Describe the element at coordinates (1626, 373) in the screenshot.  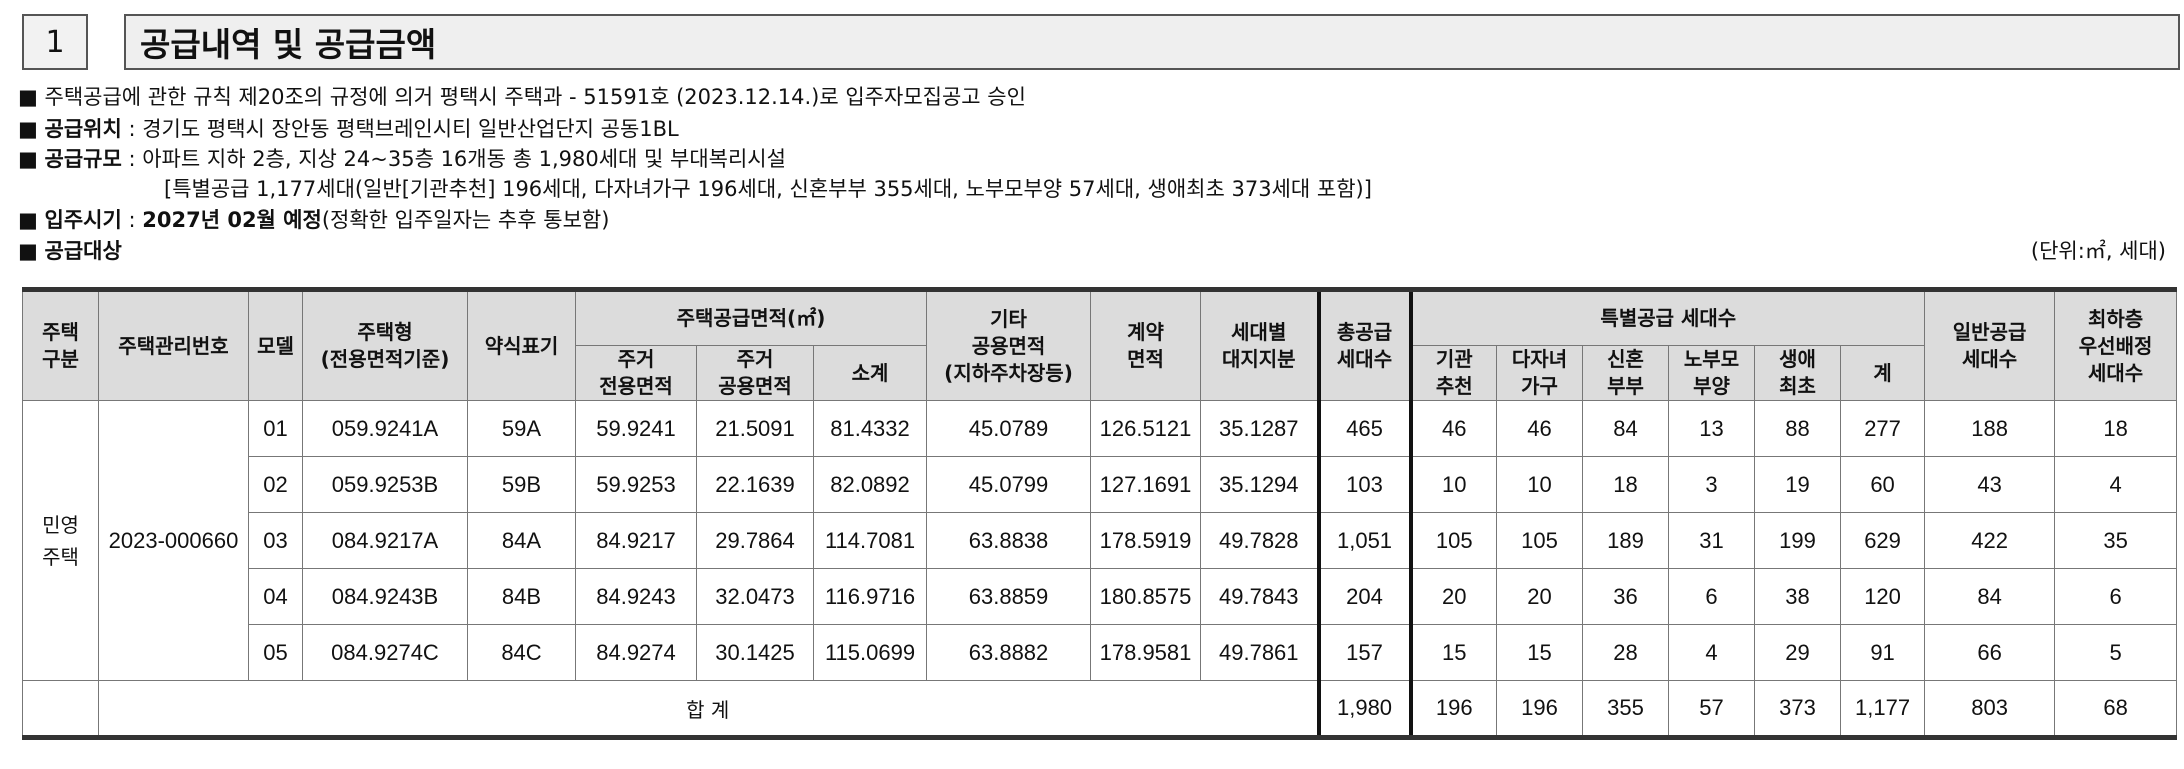
I see `header-newlywed: 신혼 부부` at that location.